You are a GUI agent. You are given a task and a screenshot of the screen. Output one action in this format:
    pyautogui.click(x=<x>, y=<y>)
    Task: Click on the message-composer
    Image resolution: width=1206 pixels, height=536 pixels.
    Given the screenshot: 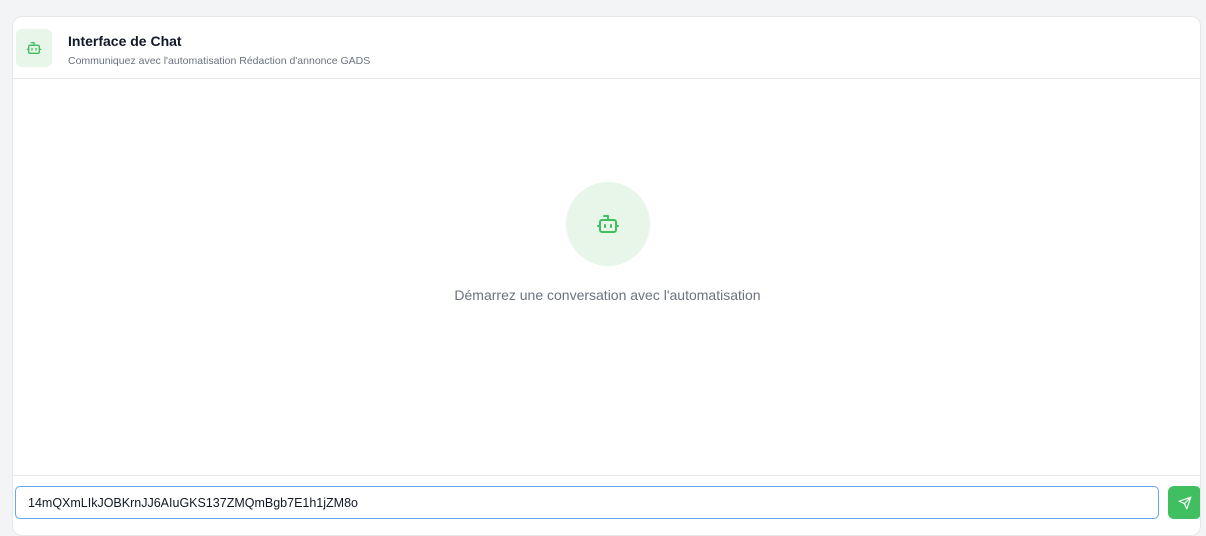 What is the action you would take?
    pyautogui.click(x=606, y=505)
    